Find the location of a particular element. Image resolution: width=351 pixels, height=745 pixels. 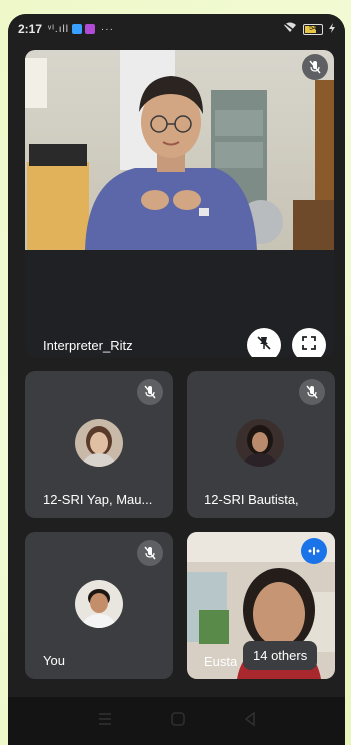

recent-apps-button is located at coordinates (105, 721).